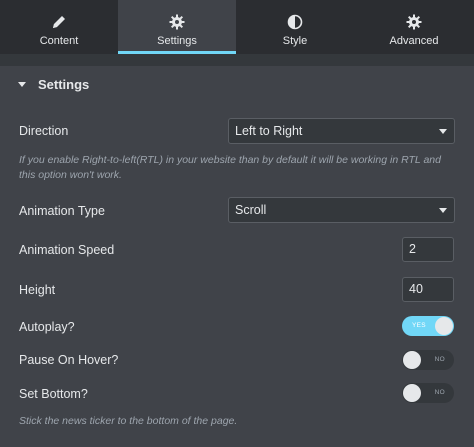  Describe the element at coordinates (428, 326) in the screenshot. I see `autoplay-toggle: YES` at that location.